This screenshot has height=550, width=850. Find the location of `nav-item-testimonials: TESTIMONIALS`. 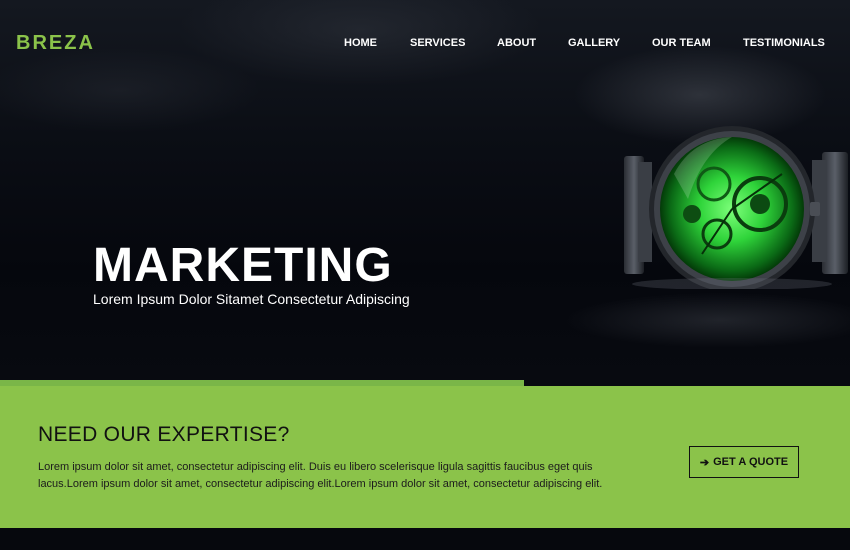

nav-item-testimonials: TESTIMONIALS is located at coordinates (784, 43).